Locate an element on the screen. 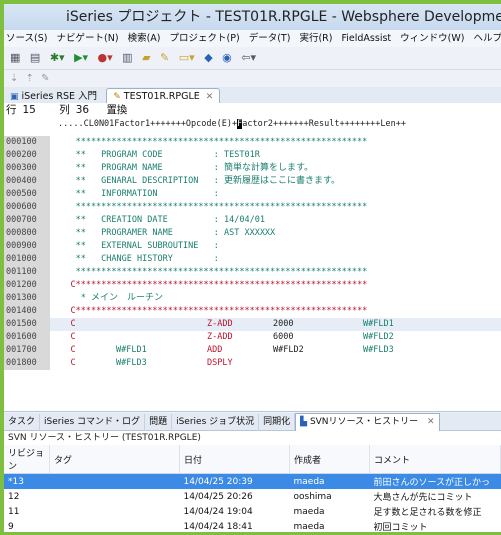 This screenshot has width=501, height=535. col-comment: コメント is located at coordinates (435, 459).